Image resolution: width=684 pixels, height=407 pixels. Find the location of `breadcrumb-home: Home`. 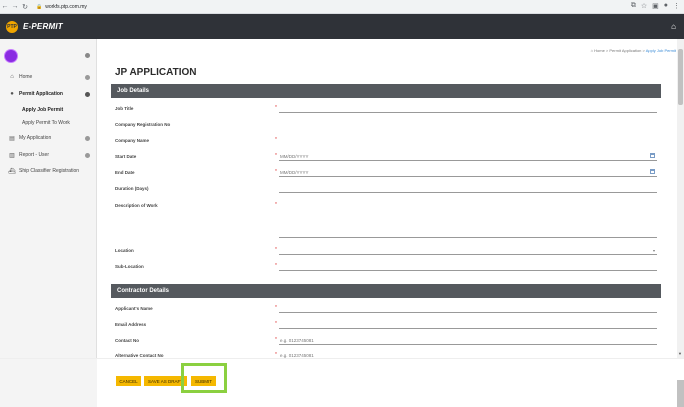

breadcrumb-home: Home is located at coordinates (599, 50).